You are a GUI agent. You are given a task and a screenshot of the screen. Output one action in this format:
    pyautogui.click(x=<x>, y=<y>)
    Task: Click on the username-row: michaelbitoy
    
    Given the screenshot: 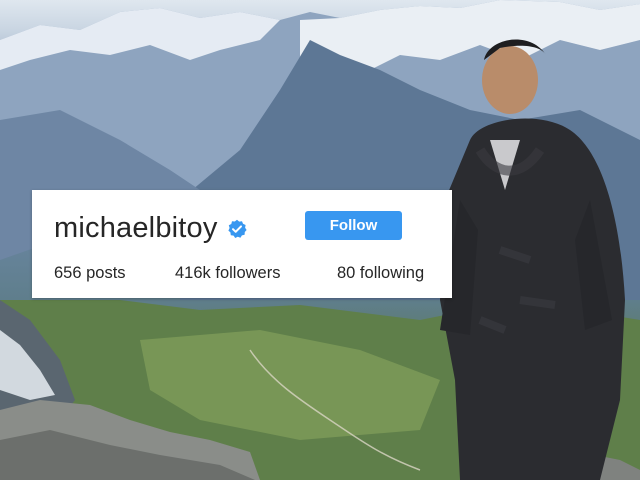 What is the action you would take?
    pyautogui.click(x=150, y=228)
    